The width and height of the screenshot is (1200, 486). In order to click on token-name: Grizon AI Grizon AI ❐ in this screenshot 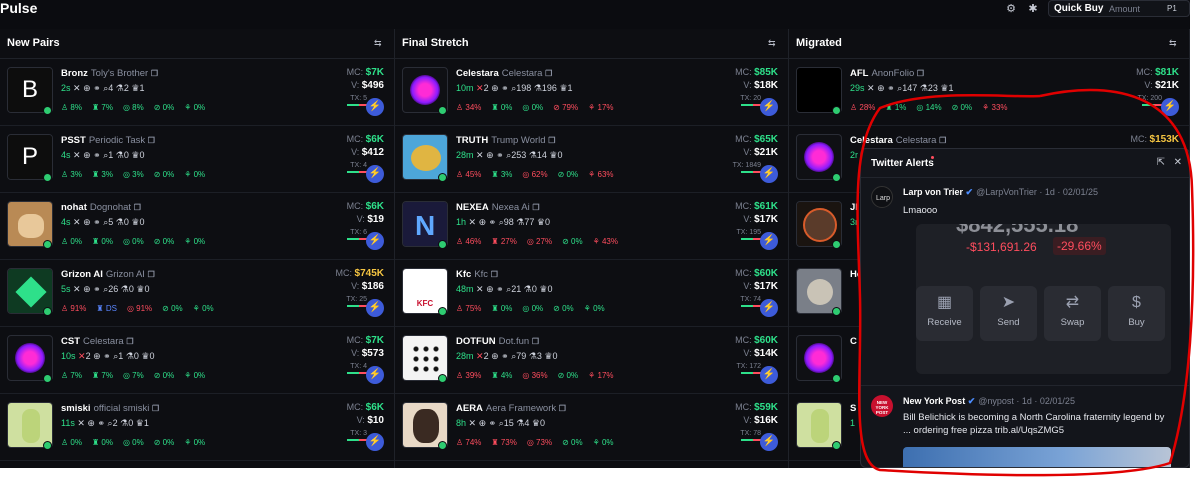, I will do `click(108, 274)`.